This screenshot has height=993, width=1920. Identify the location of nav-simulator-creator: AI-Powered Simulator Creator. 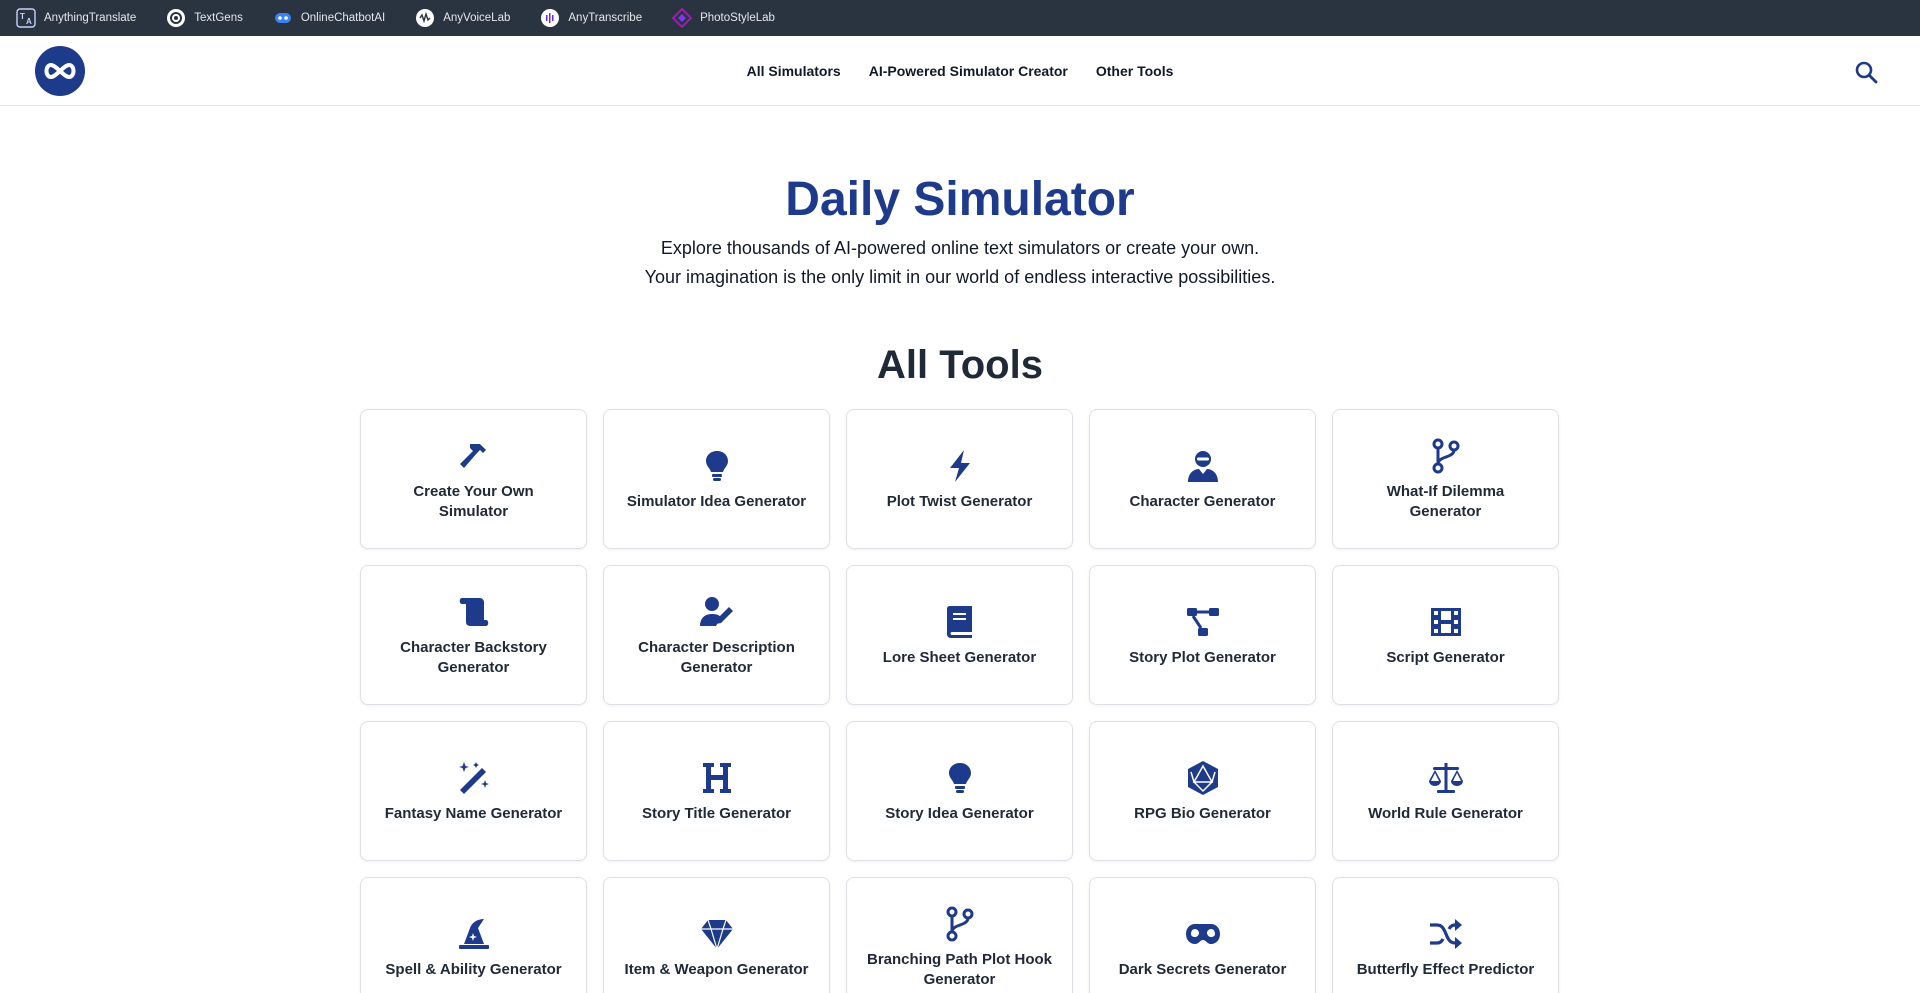
(968, 71).